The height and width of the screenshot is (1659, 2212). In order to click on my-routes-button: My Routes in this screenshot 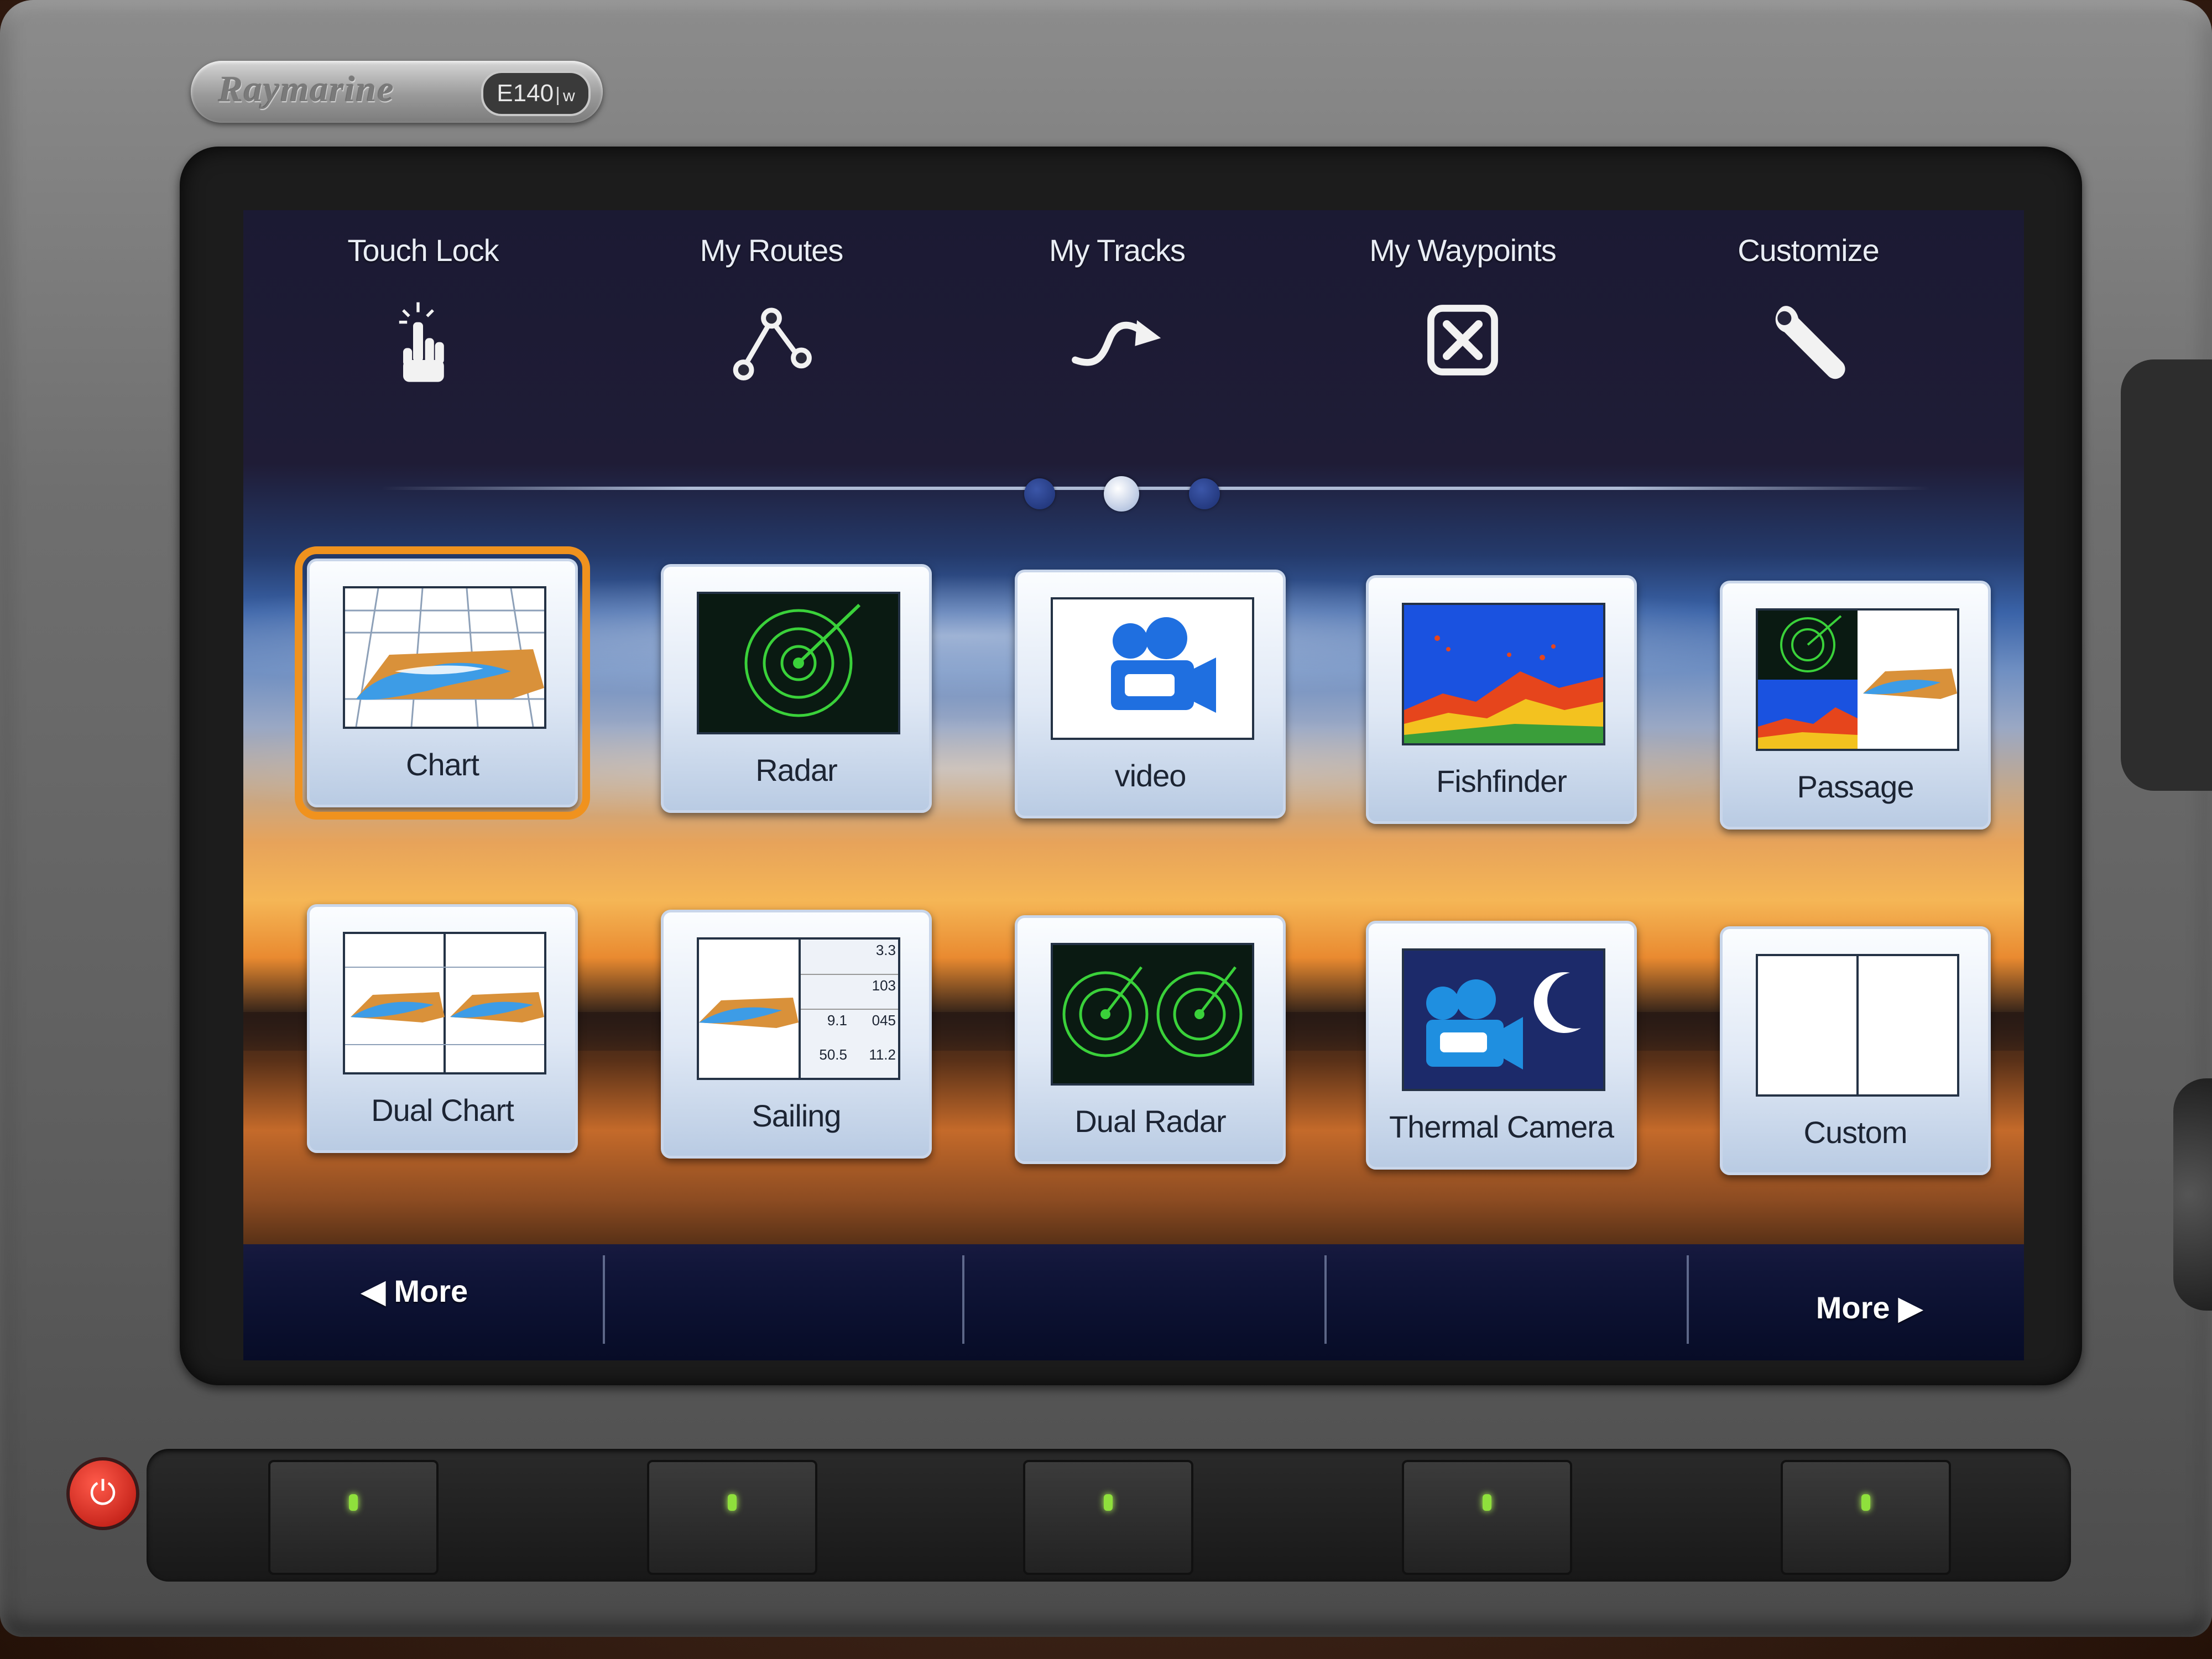, I will do `click(772, 311)`.